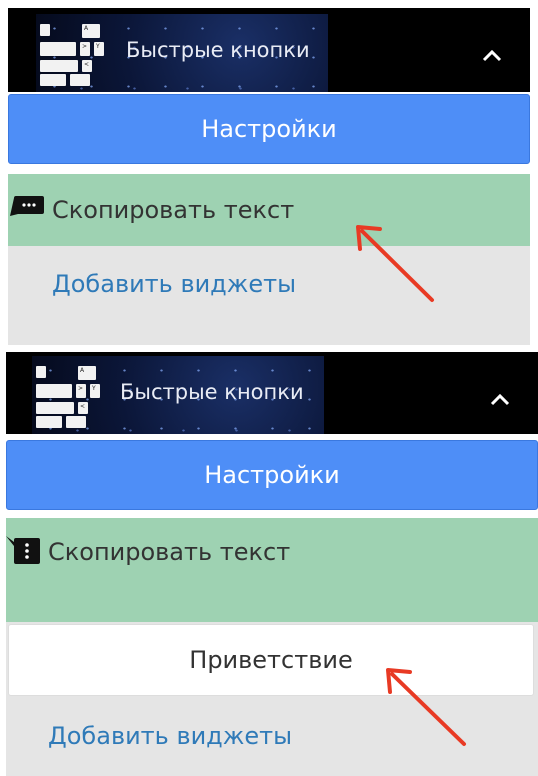 This screenshot has width=538, height=776. Describe the element at coordinates (24, 550) in the screenshot. I see `vertical-ellipsis-icon` at that location.